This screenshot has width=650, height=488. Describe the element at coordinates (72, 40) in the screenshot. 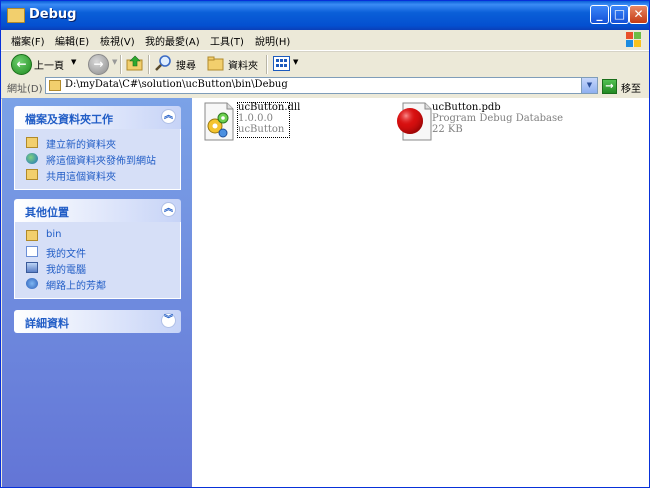

I see `menu-edit: 編輯(E)` at that location.